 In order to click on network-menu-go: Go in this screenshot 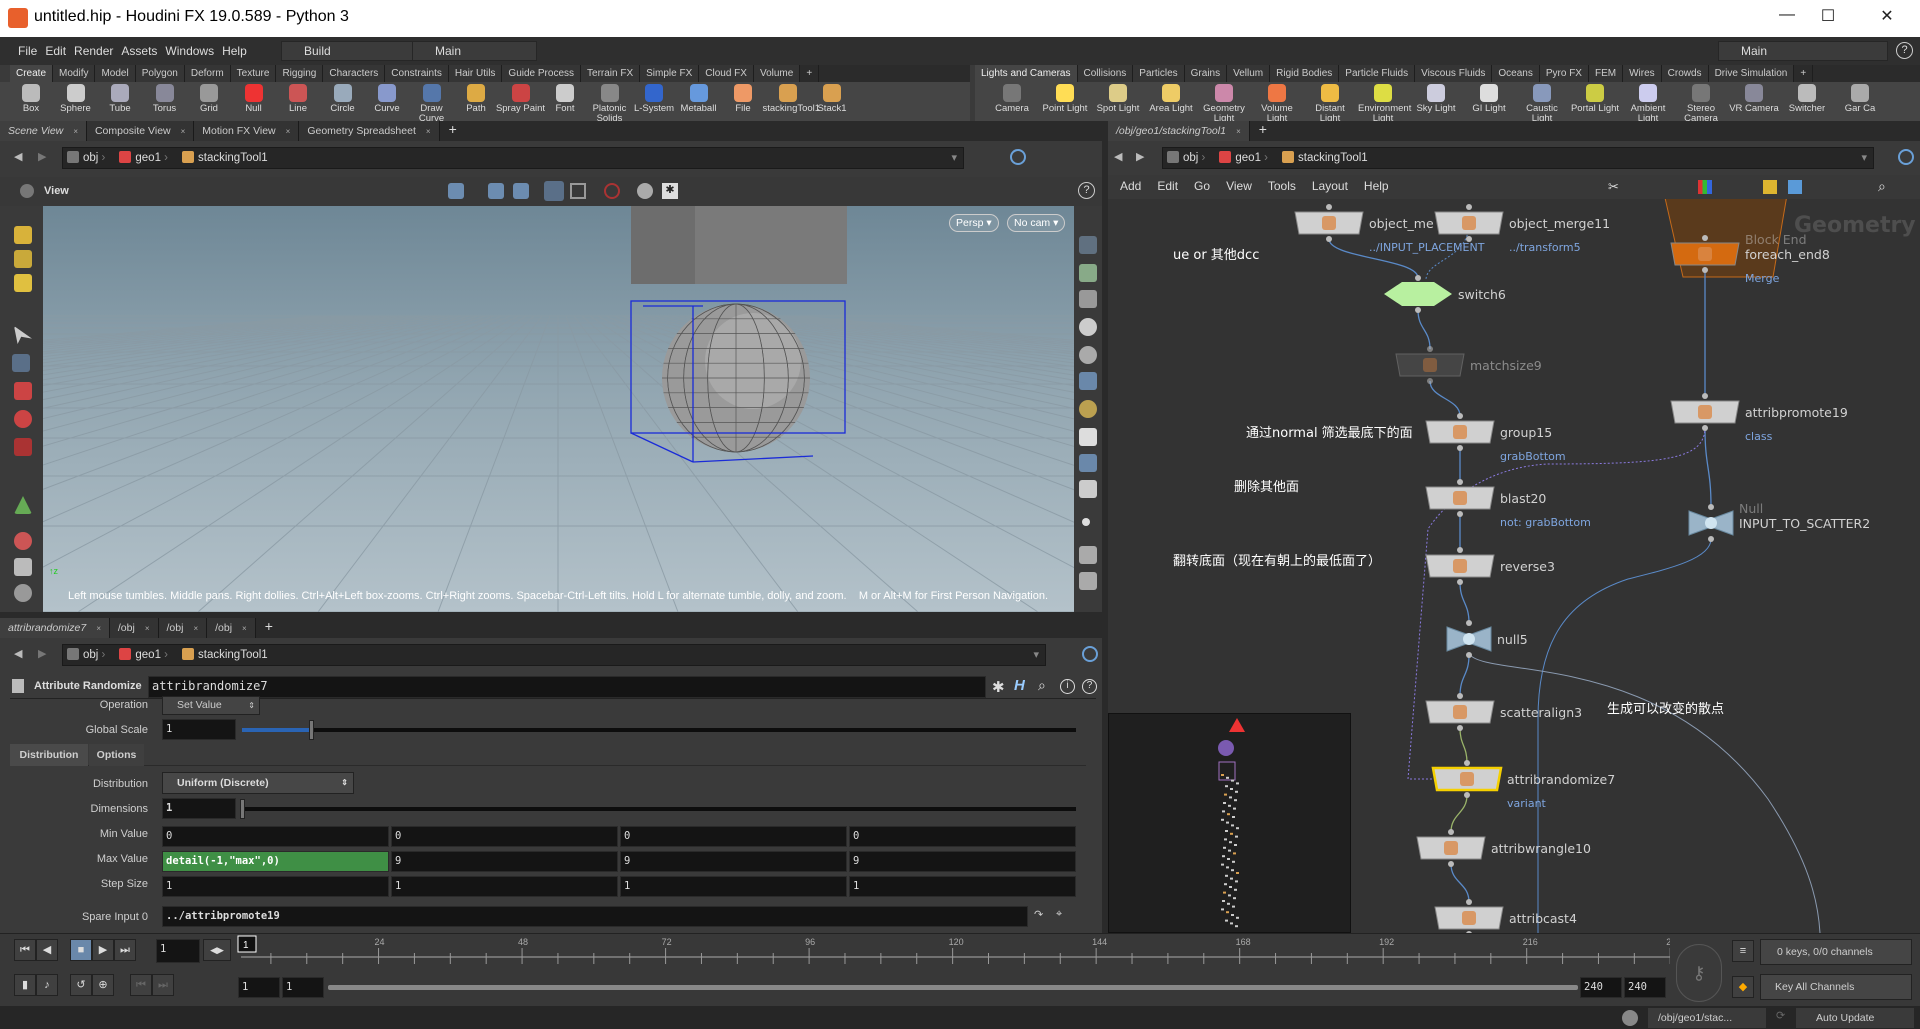, I will do `click(1202, 186)`.